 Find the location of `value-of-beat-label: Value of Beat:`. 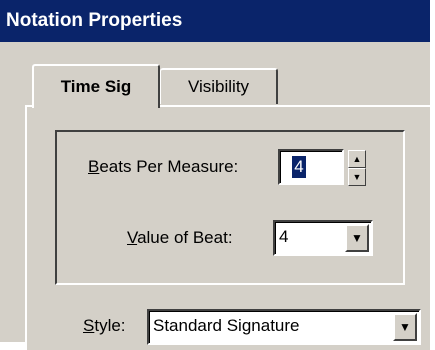

value-of-beat-label: Value of Beat: is located at coordinates (180, 237).